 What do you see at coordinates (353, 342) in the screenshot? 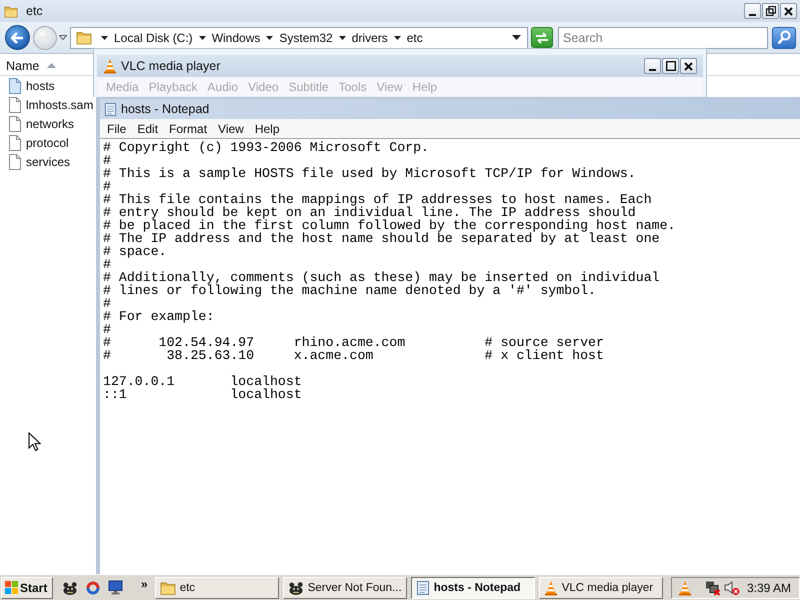
I see `text-line: # 102.54.94.97 rhino.acme.com # source server` at bounding box center [353, 342].